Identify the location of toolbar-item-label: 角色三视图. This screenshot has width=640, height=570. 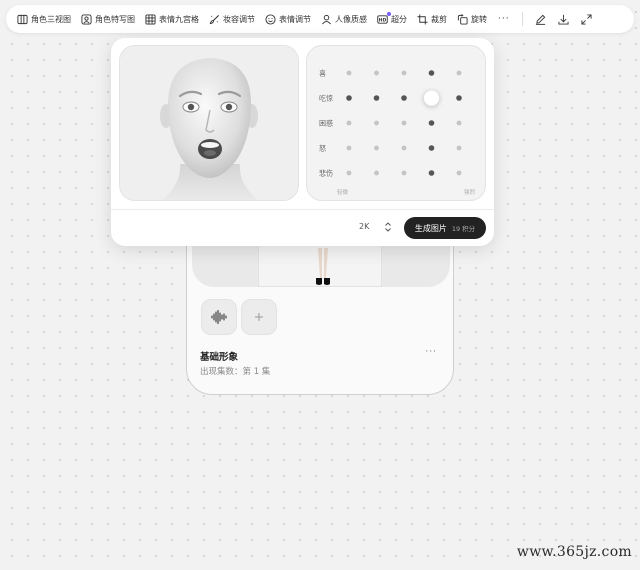
(51, 19).